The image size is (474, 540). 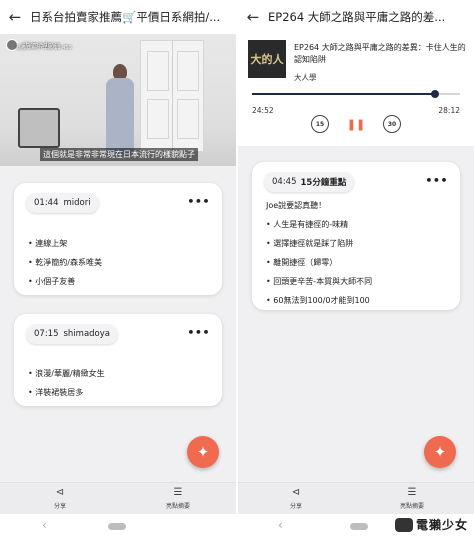 What do you see at coordinates (284, 182) in the screenshot?
I see `timestamp: 04:45` at bounding box center [284, 182].